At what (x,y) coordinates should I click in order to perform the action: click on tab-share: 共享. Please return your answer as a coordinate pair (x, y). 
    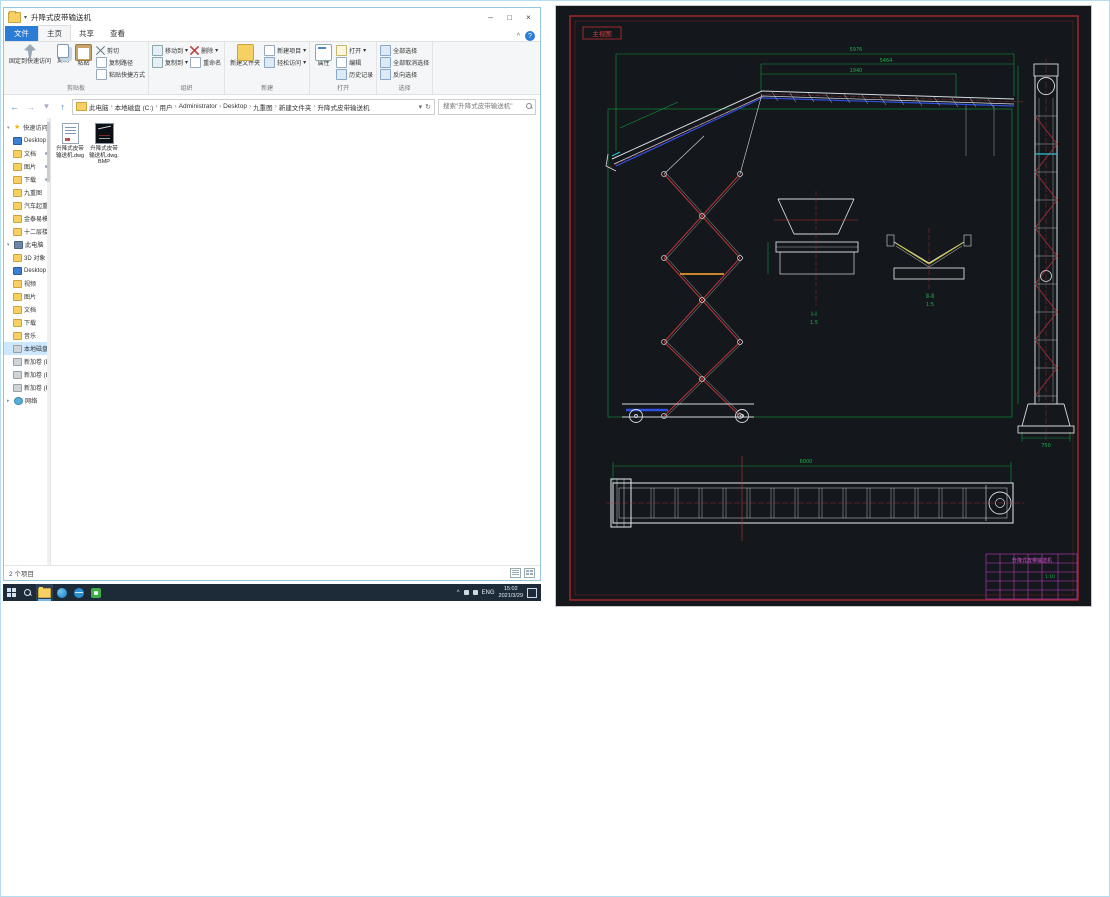
    Looking at the image, I should click on (86, 33).